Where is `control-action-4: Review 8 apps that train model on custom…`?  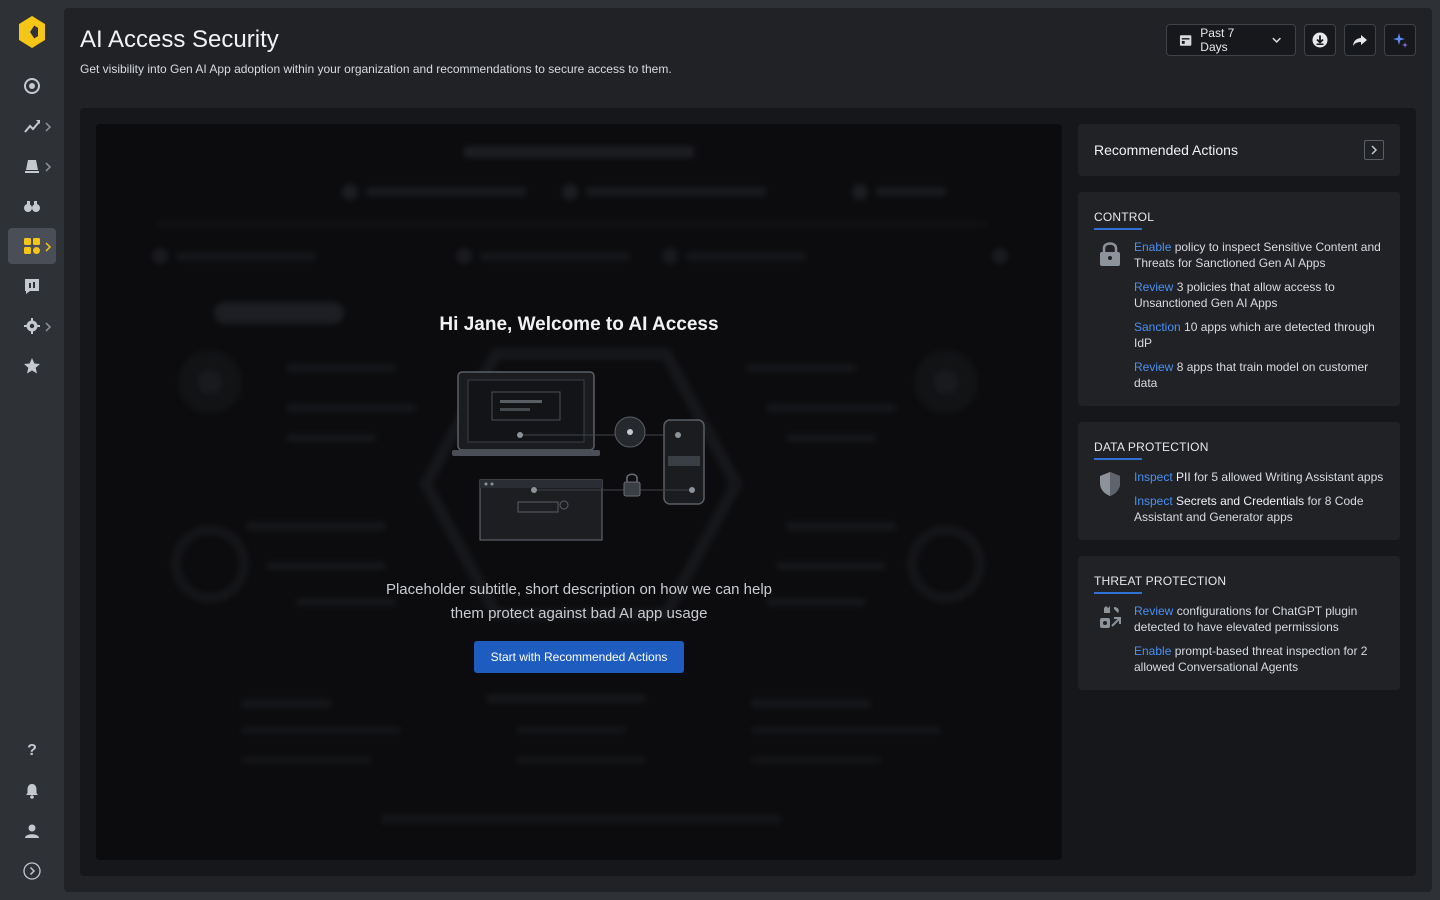 control-action-4: Review 8 apps that train model on custom… is located at coordinates (1251, 375).